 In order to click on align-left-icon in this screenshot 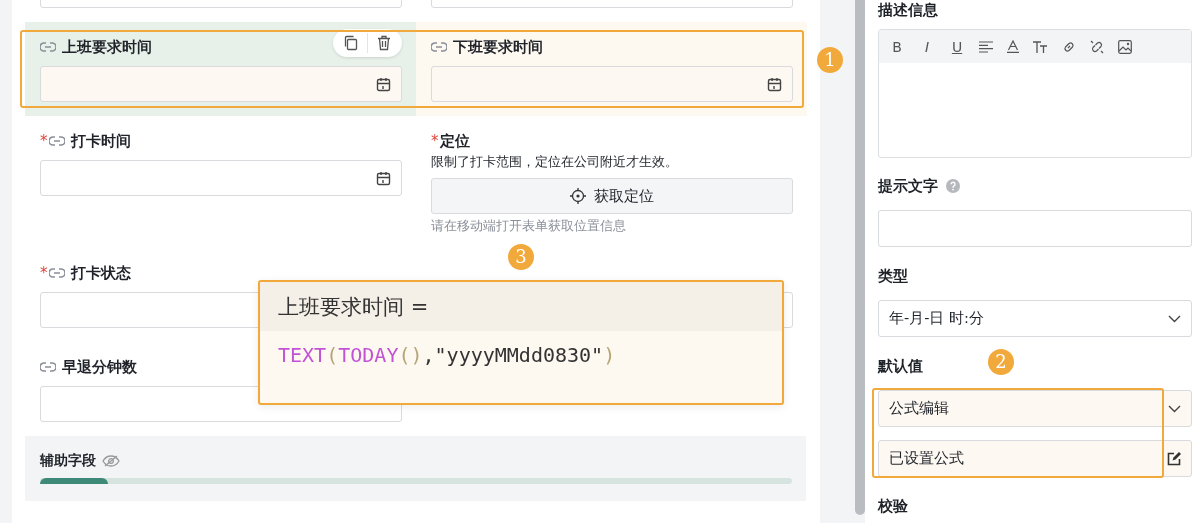, I will do `click(986, 46)`.